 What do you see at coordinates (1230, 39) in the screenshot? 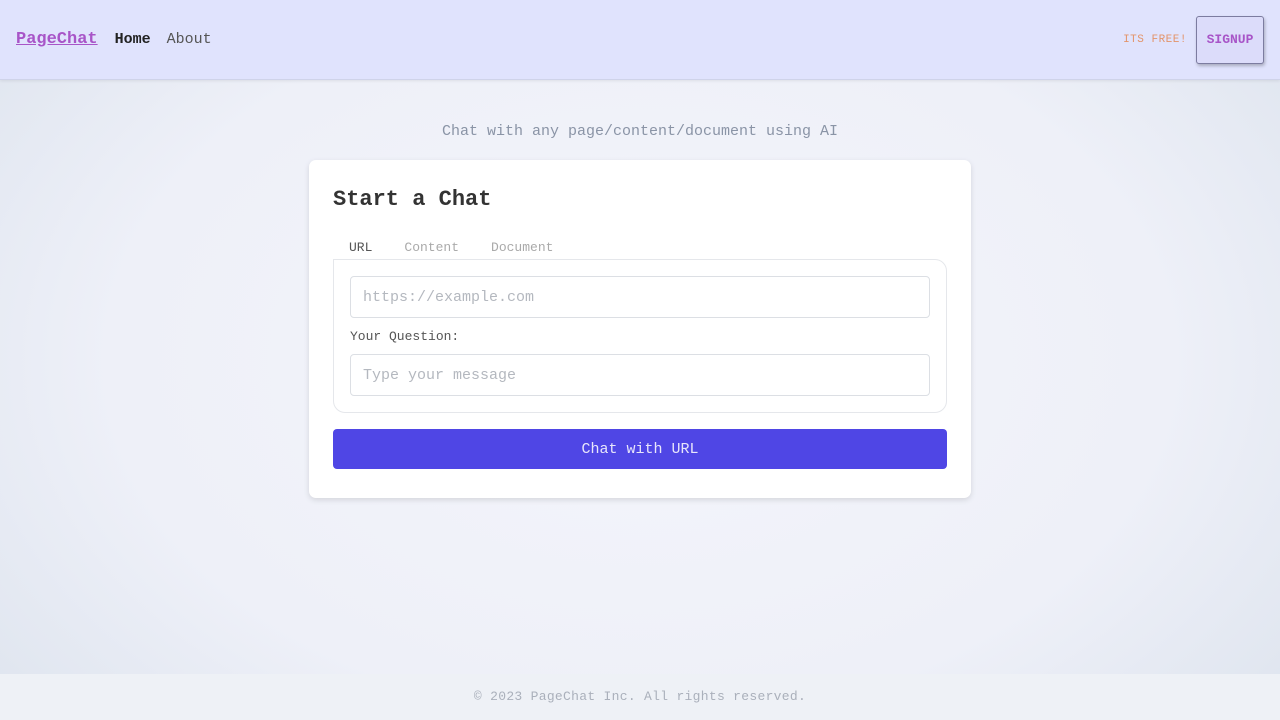
I see `signup-button: SIGNUP` at bounding box center [1230, 39].